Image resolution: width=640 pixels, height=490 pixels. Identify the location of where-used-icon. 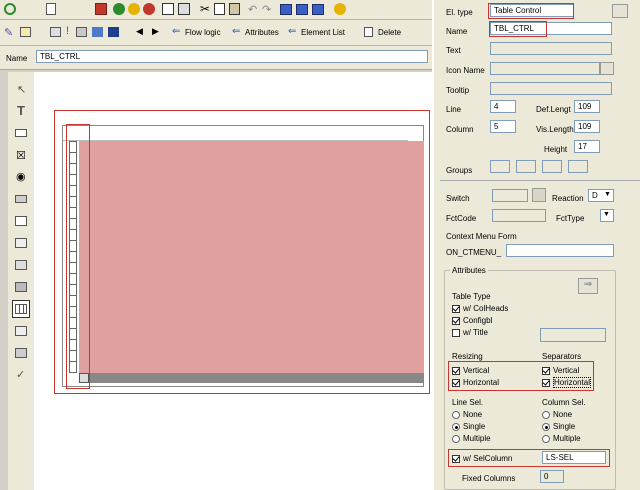
(81, 32).